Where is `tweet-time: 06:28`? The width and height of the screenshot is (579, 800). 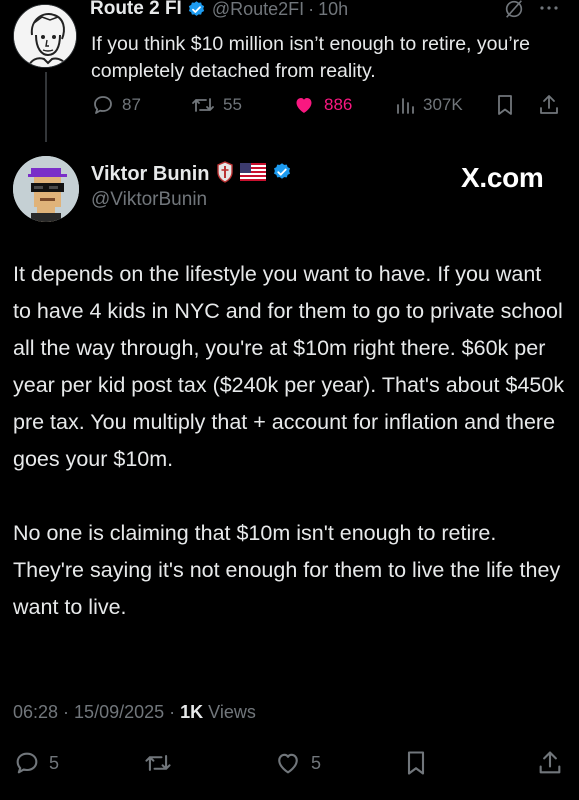 tweet-time: 06:28 is located at coordinates (35, 712).